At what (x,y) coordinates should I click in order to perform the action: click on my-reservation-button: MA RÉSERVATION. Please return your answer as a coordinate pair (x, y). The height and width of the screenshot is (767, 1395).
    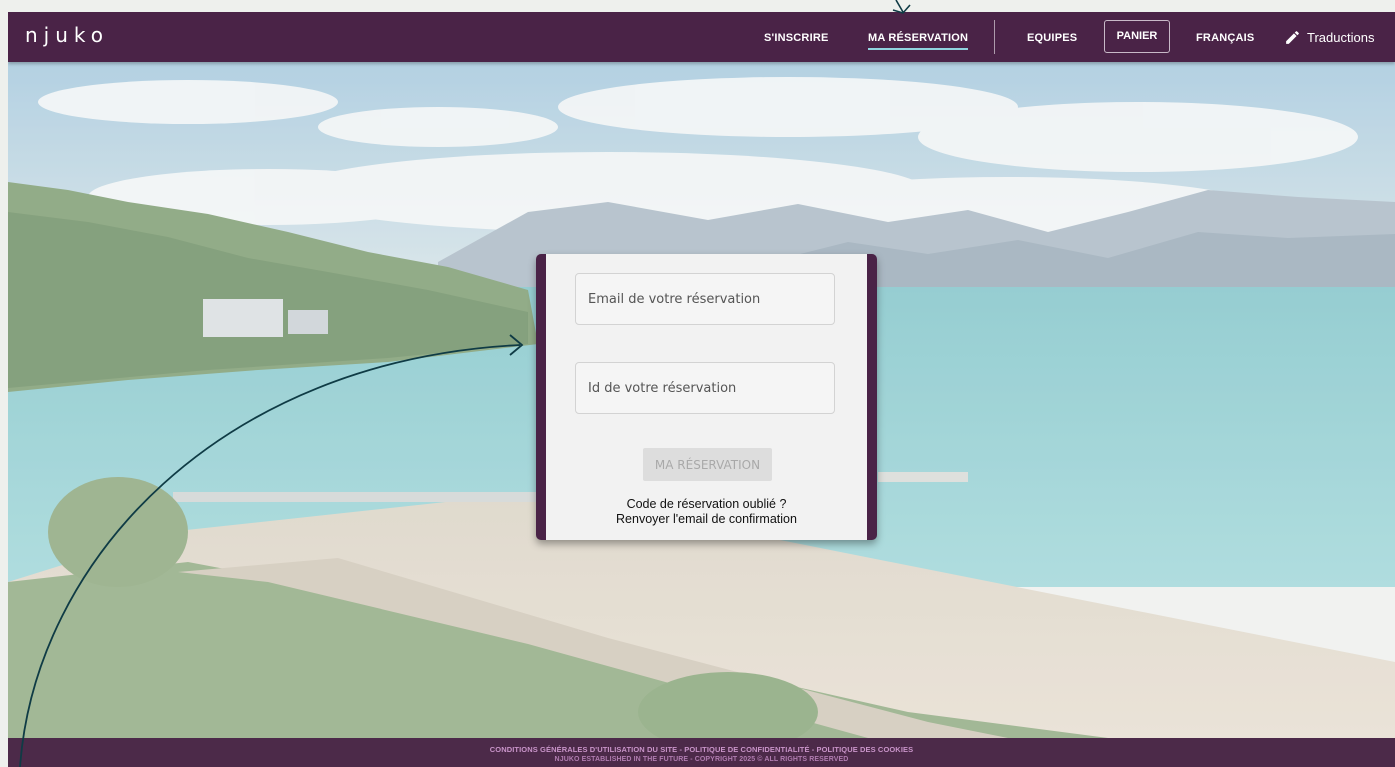
    Looking at the image, I should click on (707, 464).